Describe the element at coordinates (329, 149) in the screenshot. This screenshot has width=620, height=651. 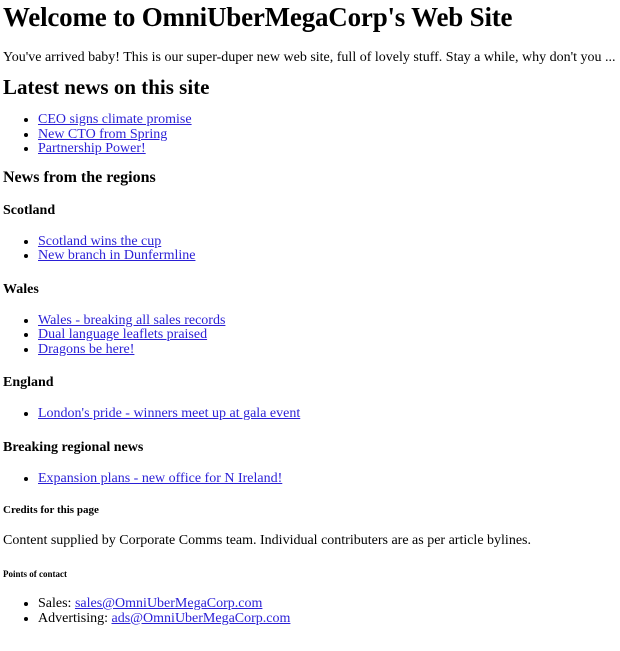
I see `list-item: Partnership Power!` at that location.